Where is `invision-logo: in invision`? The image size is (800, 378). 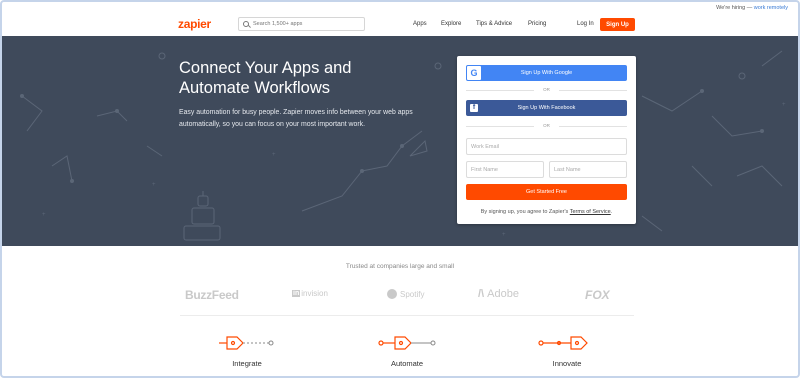 invision-logo: in invision is located at coordinates (310, 293).